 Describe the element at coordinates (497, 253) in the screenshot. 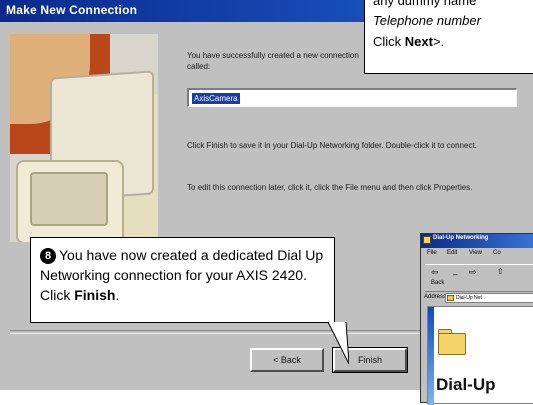

I see `menu-connections: Co` at that location.